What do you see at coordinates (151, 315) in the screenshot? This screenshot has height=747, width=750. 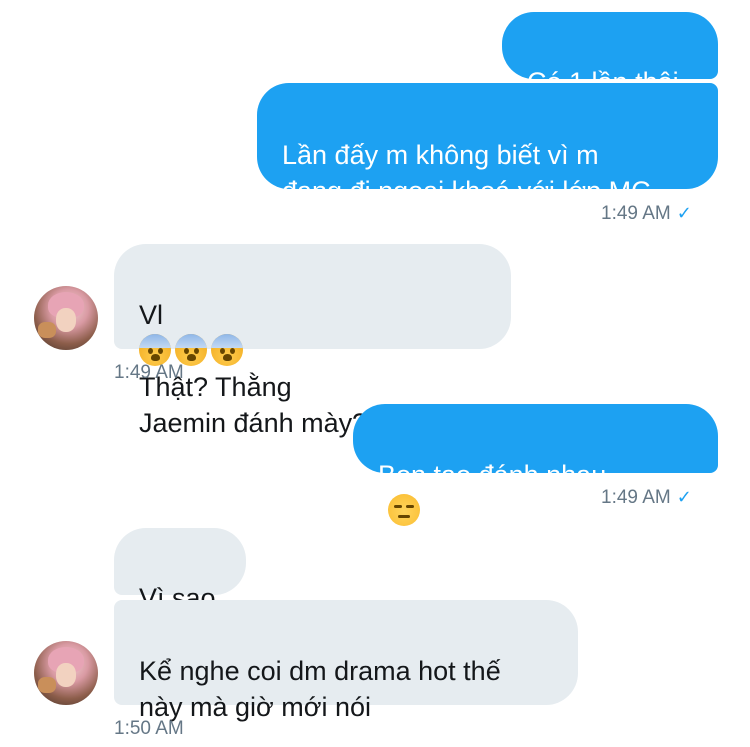 I see `message-text-prefix: Vl` at bounding box center [151, 315].